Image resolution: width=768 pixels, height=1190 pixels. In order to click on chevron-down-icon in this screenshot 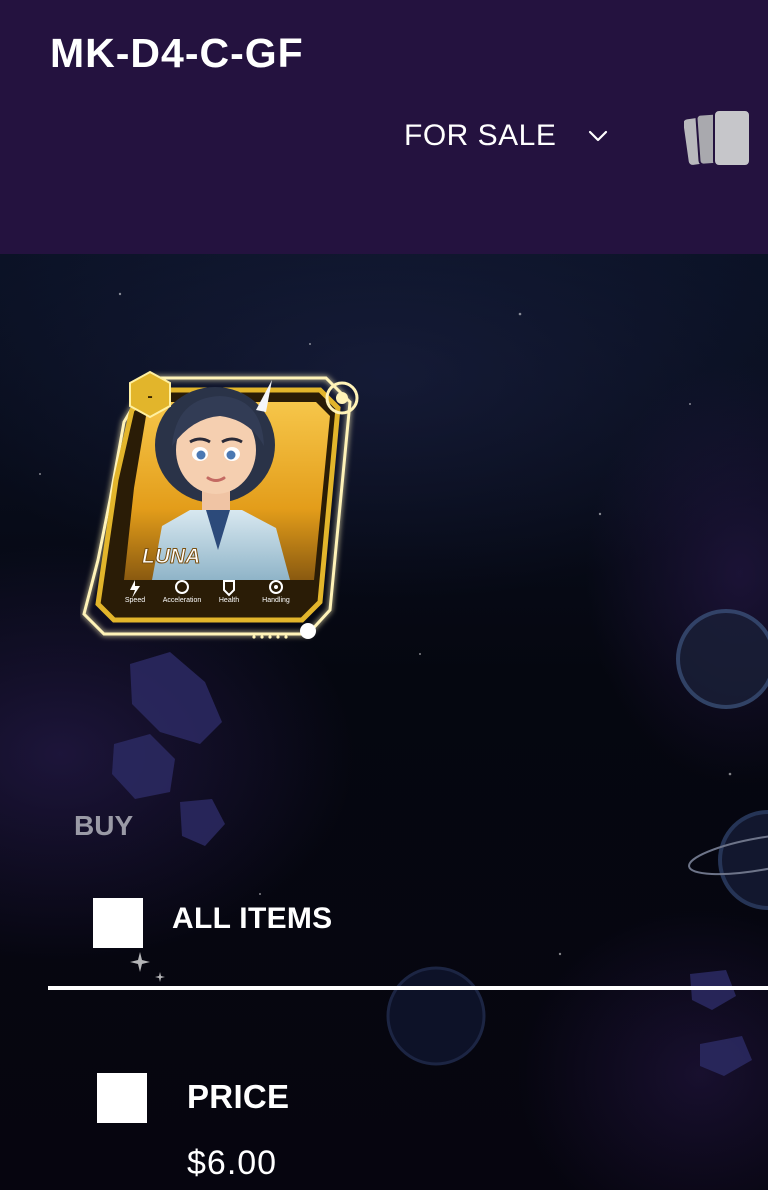, I will do `click(598, 136)`.